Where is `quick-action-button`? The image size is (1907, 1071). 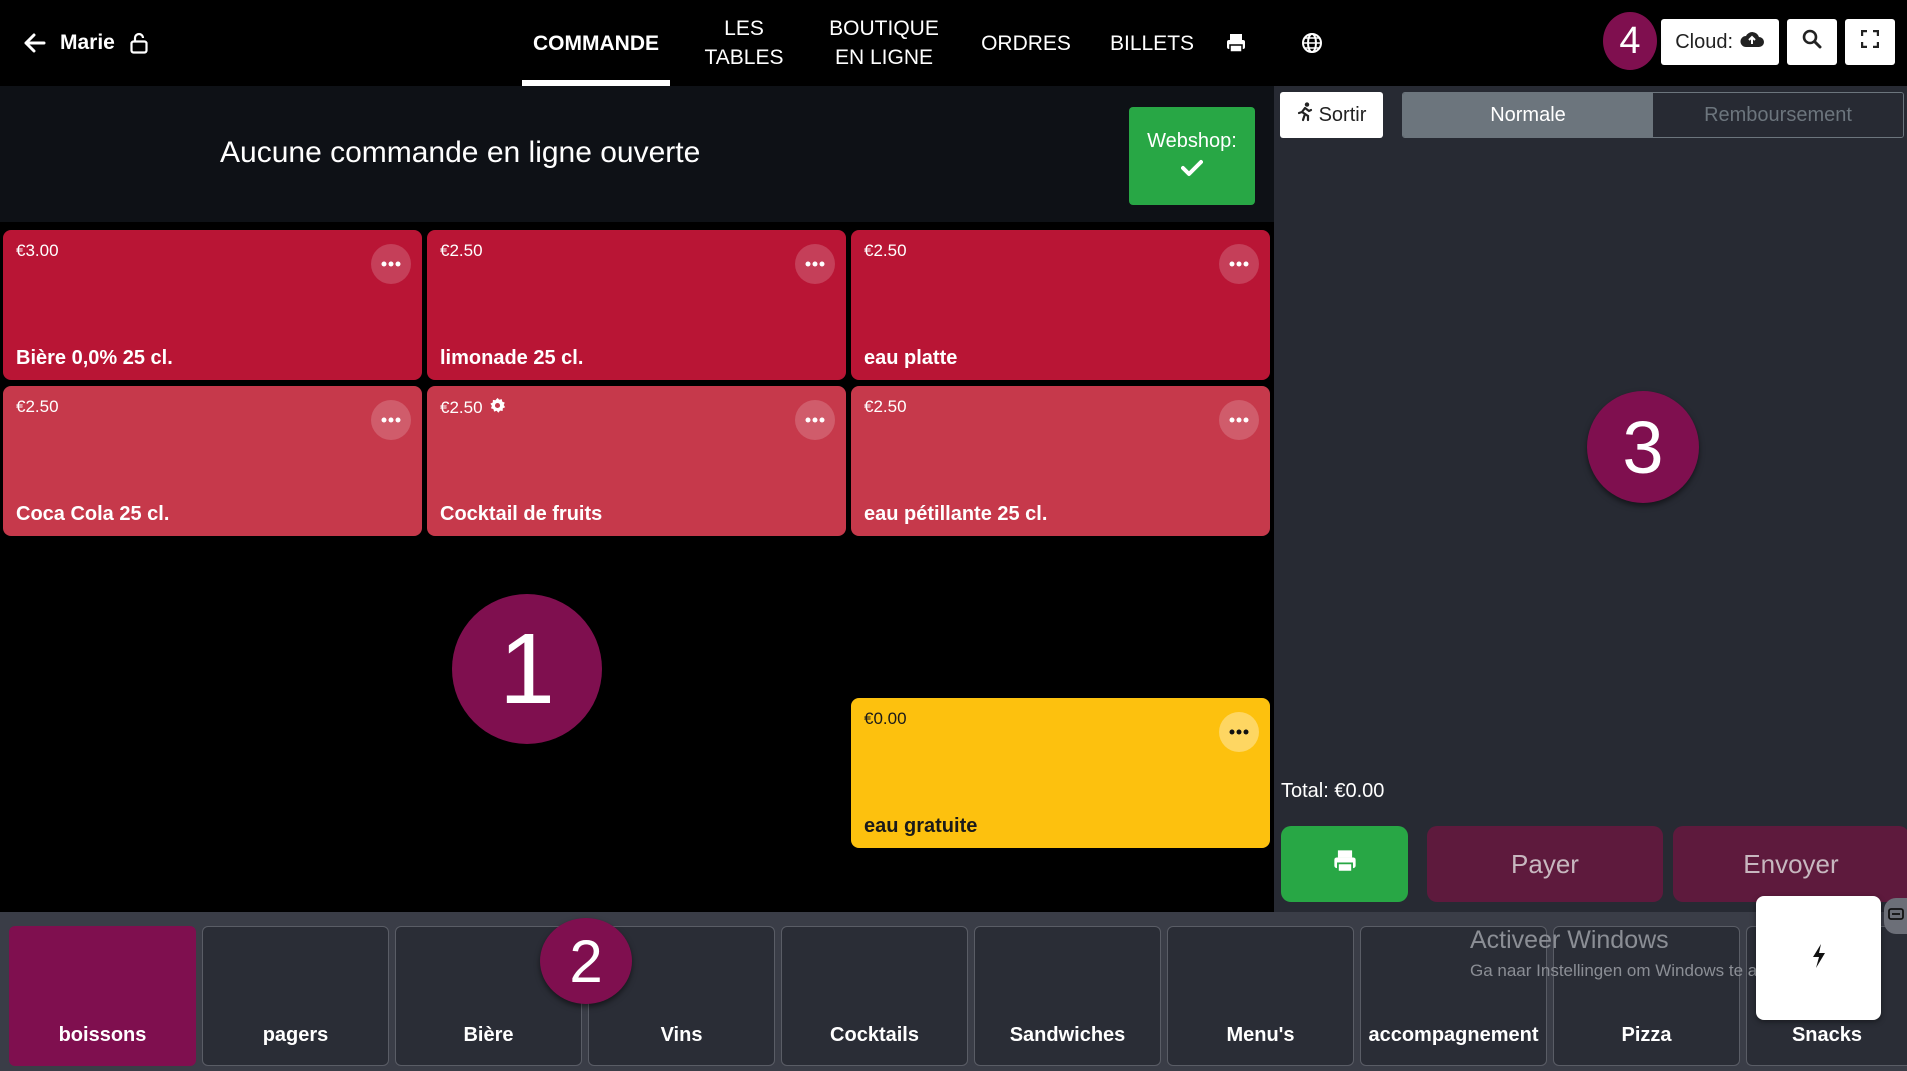
quick-action-button is located at coordinates (1818, 958).